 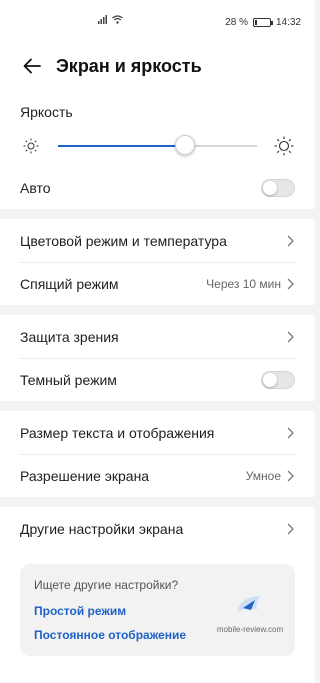 I want to click on brightness-slider-thumb, so click(x=185, y=145).